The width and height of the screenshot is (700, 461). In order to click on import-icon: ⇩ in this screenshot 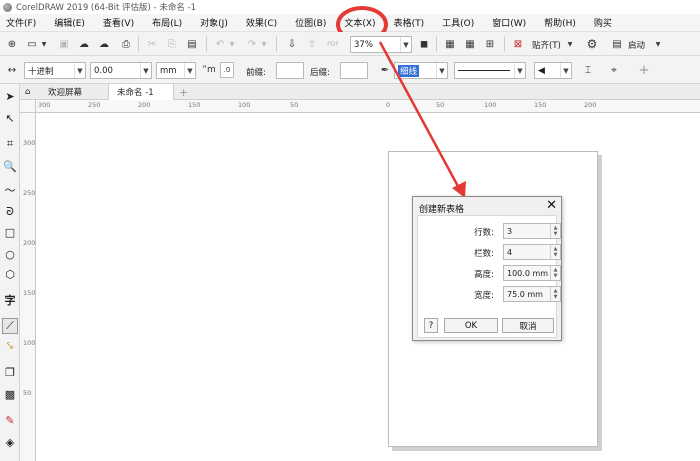, I will do `click(292, 44)`.